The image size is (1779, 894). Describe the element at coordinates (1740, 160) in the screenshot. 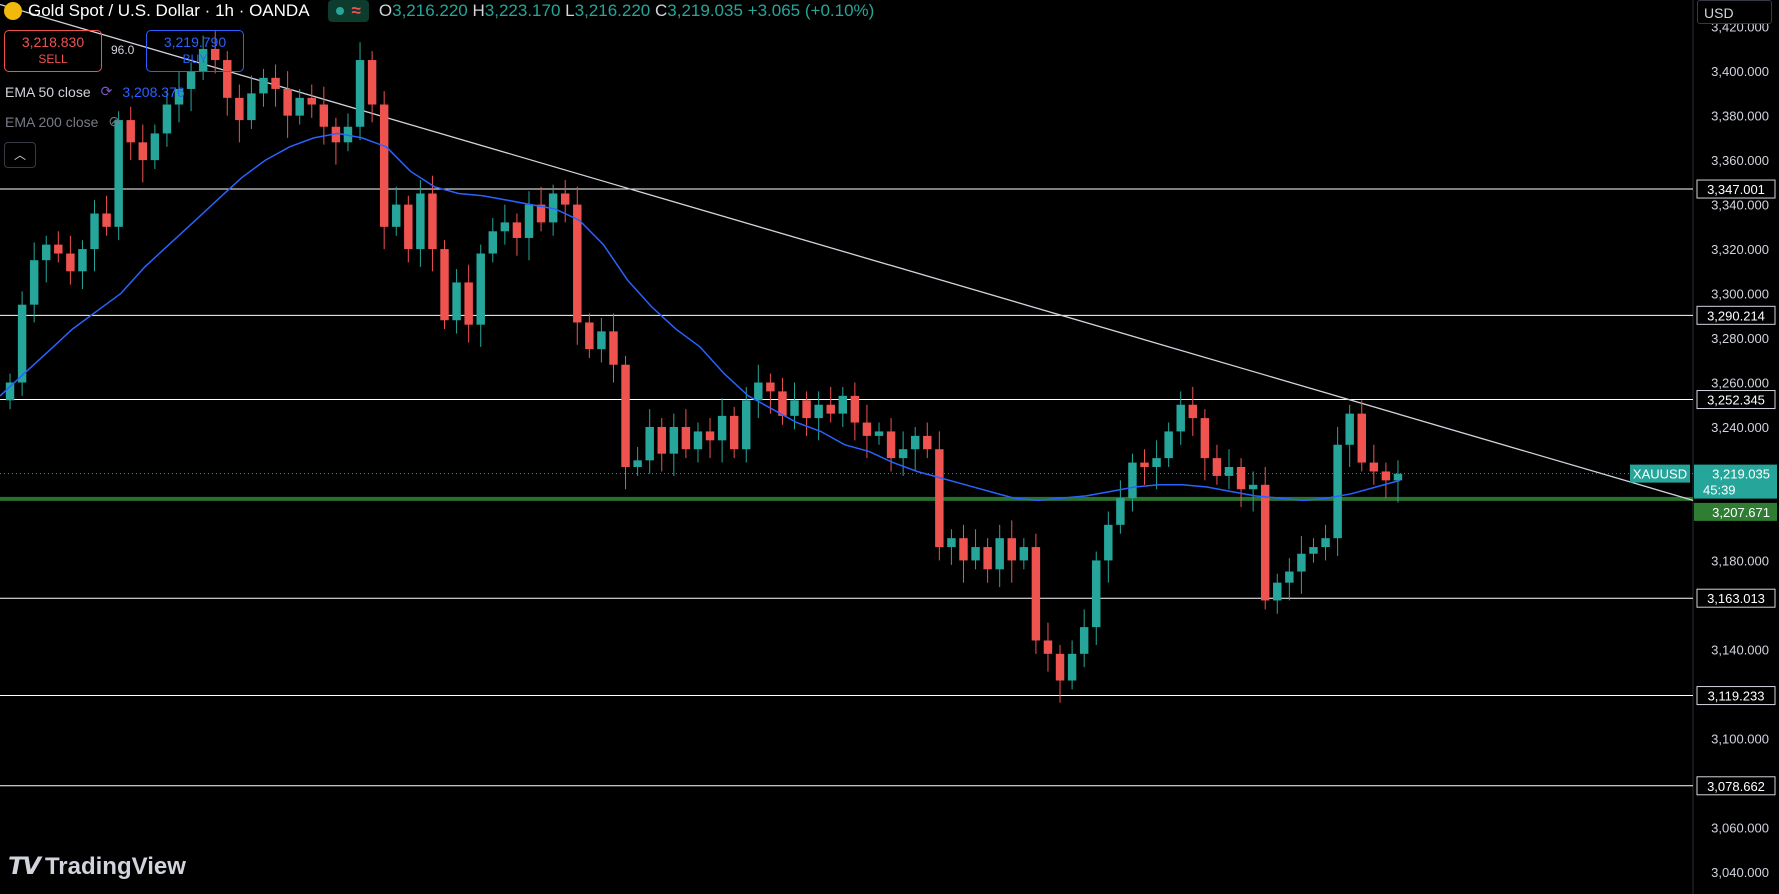

I see `y-tick-label: 3,360.000` at that location.